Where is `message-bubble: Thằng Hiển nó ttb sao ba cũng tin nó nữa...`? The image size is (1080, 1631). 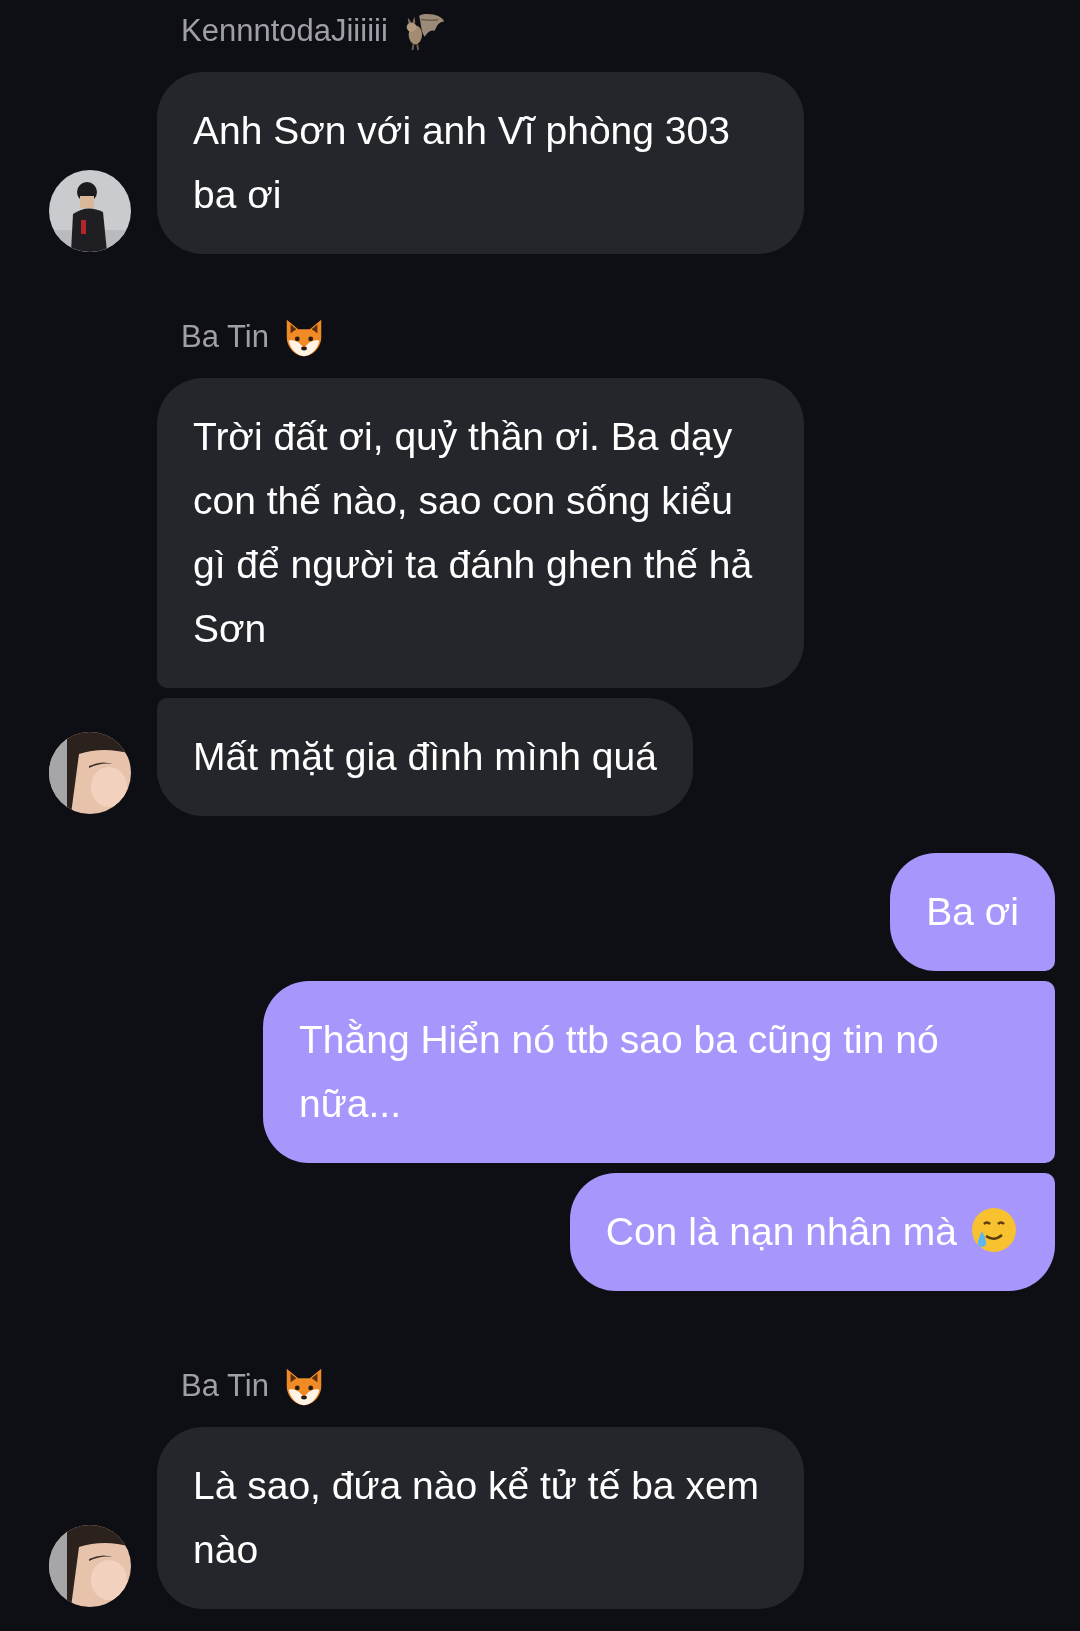 message-bubble: Thằng Hiển nó ttb sao ba cũng tin nó nữa... is located at coordinates (659, 1072).